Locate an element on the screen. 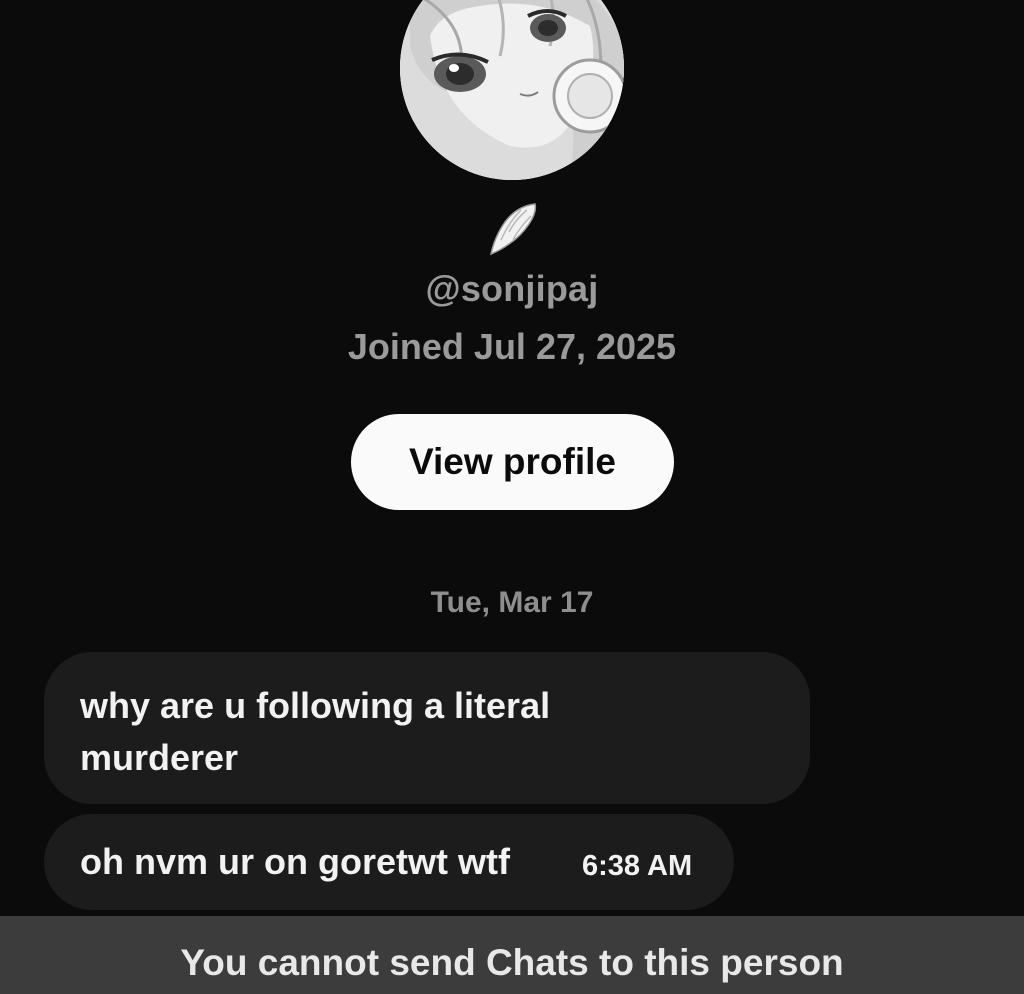 The image size is (1024, 994). message-text: oh nvm ur on goretwt wtf is located at coordinates (295, 861).